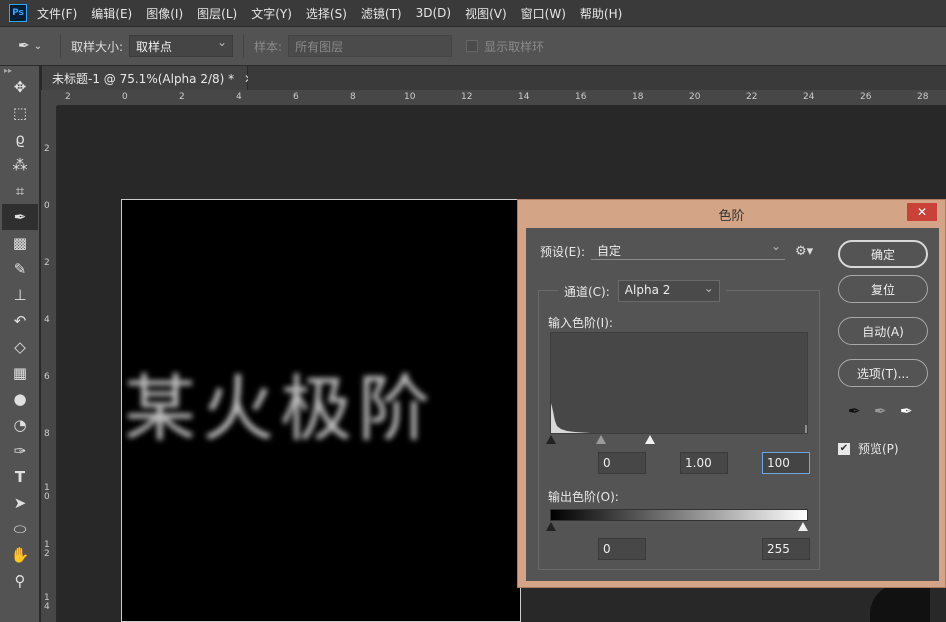 Image resolution: width=946 pixels, height=622 pixels. Describe the element at coordinates (883, 254) in the screenshot. I see `ok-button: 确定` at that location.